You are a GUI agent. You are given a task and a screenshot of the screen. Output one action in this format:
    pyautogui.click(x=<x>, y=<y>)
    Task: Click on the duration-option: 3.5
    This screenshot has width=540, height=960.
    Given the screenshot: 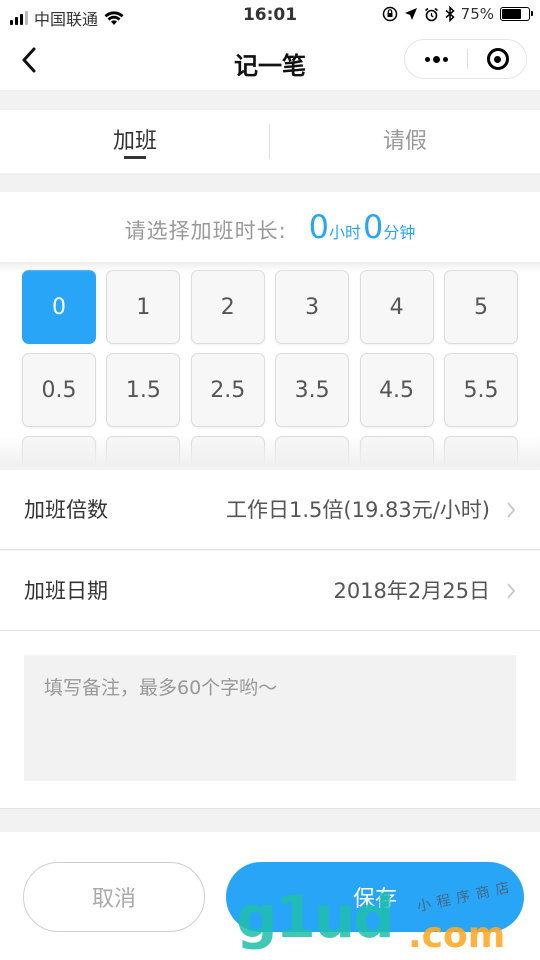 What is the action you would take?
    pyautogui.click(x=312, y=390)
    